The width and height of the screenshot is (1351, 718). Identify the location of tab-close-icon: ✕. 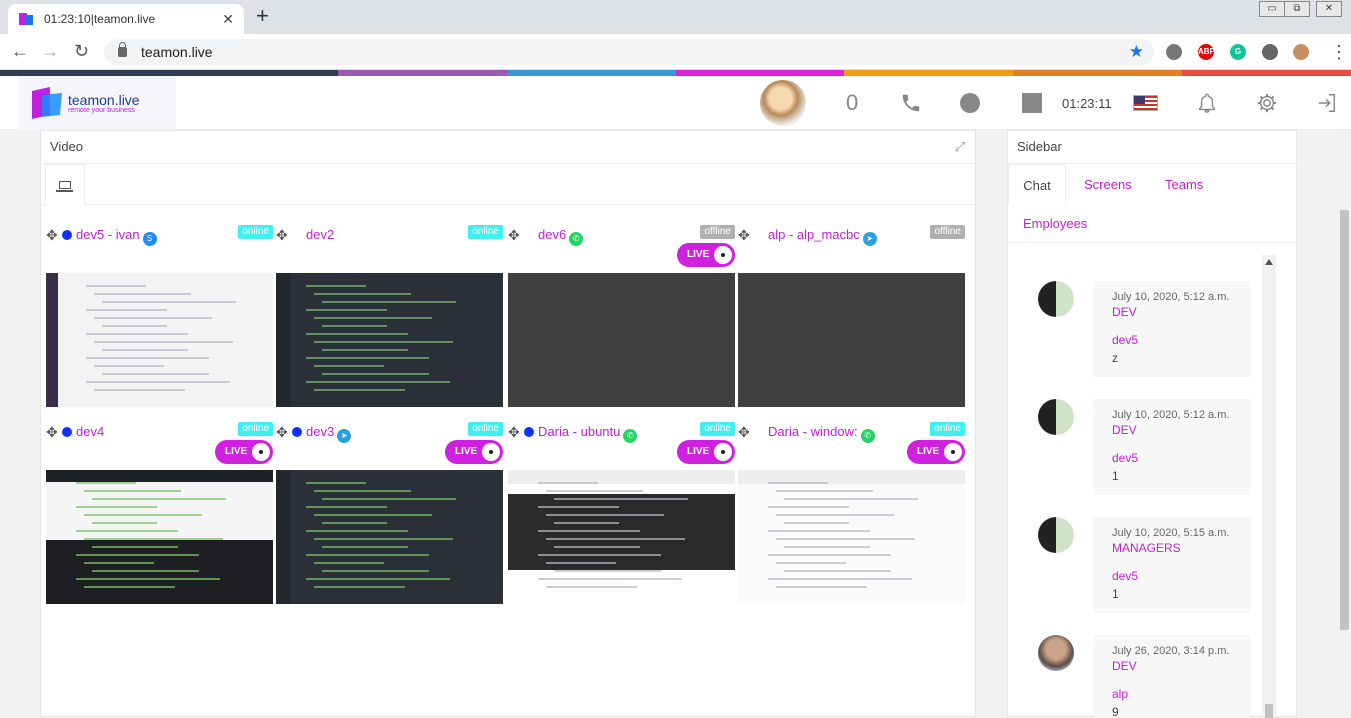
(228, 19).